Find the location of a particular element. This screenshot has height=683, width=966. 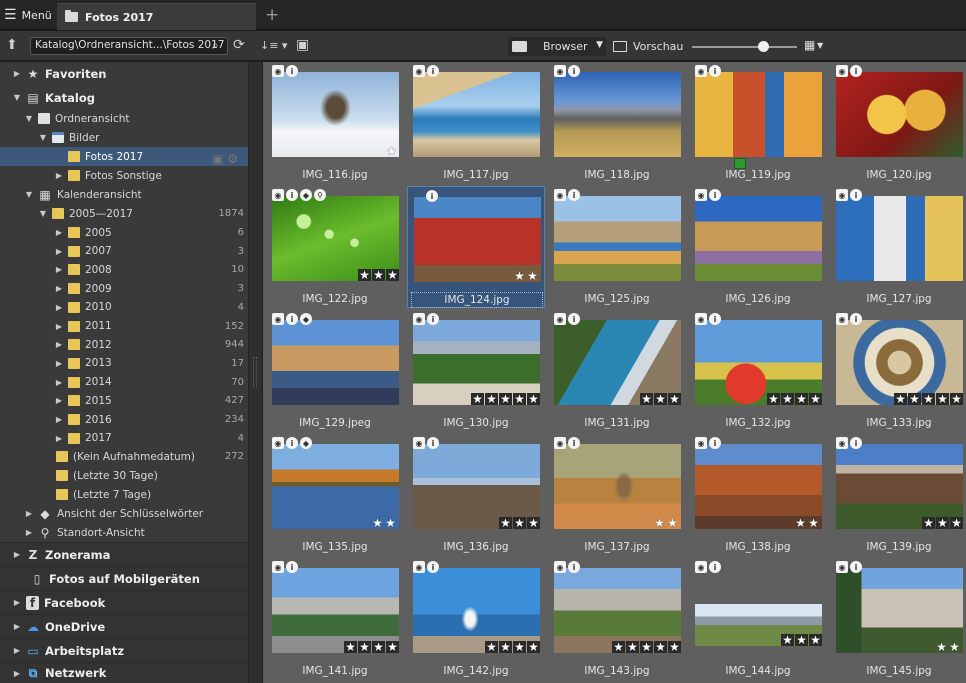

photo-tile: ◉ i ★ ★ ★ IMG_139.jpg is located at coordinates (898, 495).